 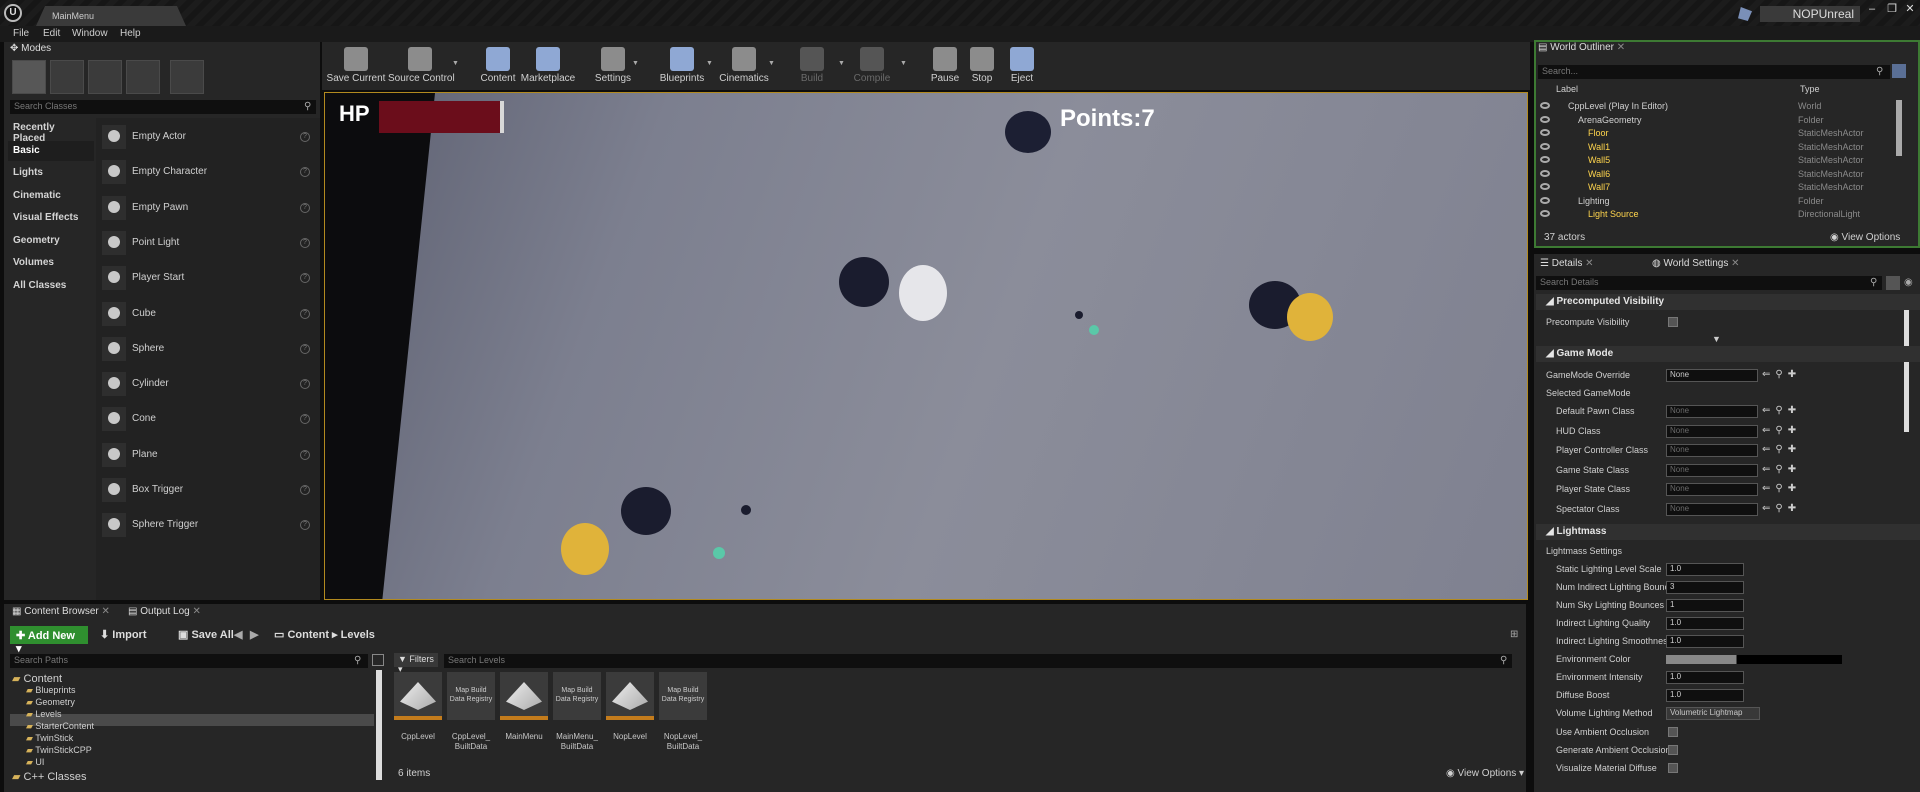 I want to click on compile-dropdown-icon: ▼, so click(x=903, y=63).